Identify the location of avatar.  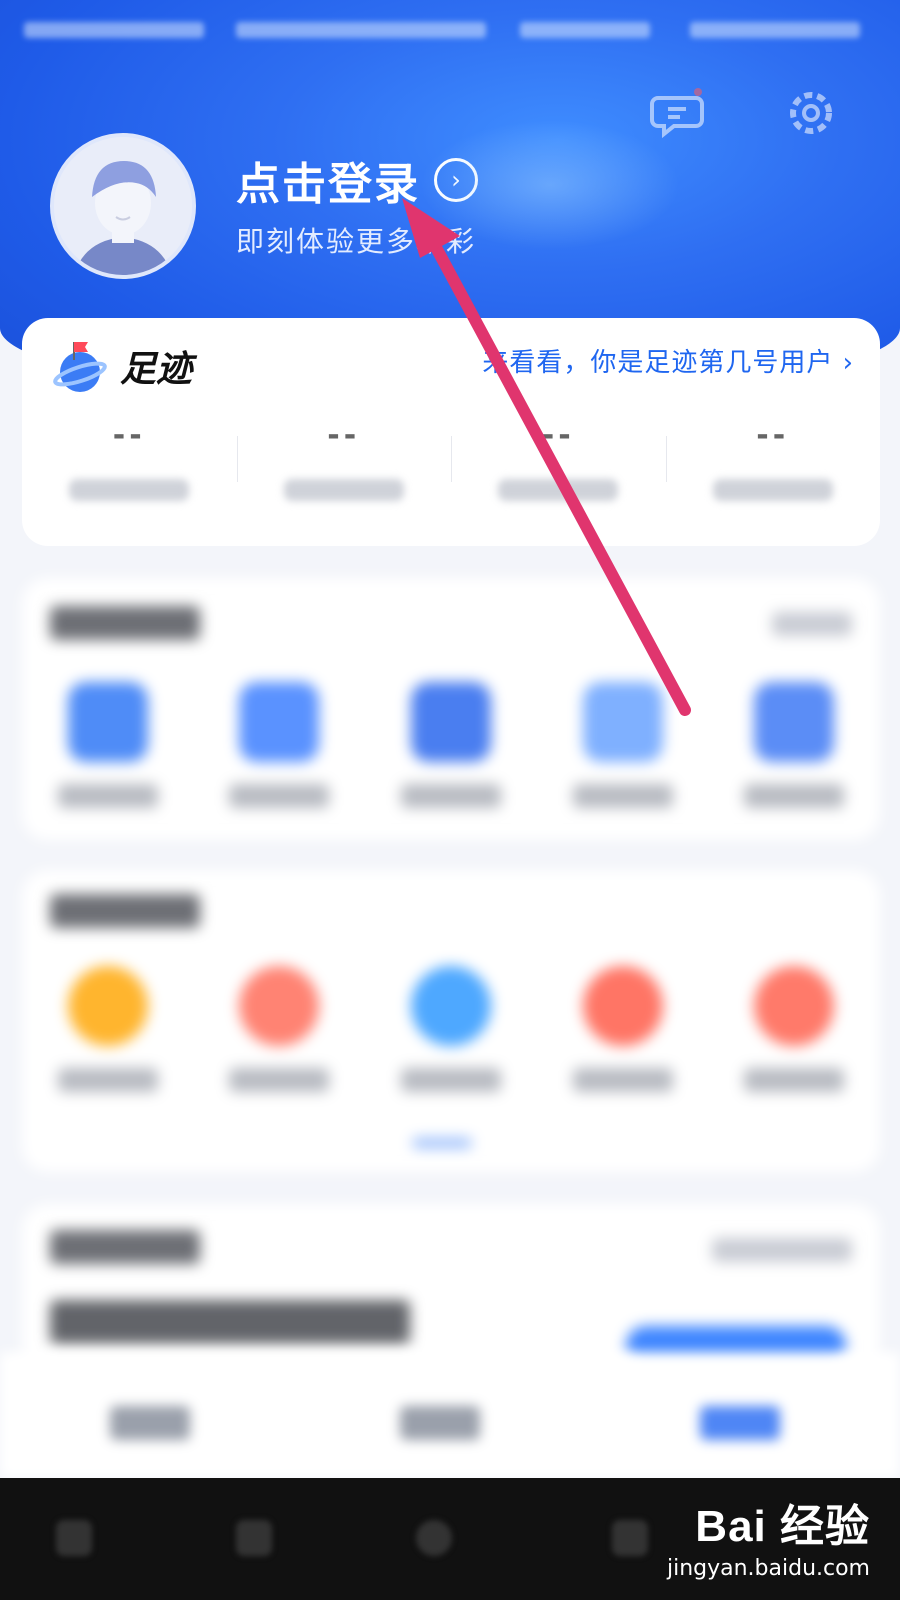
(123, 206).